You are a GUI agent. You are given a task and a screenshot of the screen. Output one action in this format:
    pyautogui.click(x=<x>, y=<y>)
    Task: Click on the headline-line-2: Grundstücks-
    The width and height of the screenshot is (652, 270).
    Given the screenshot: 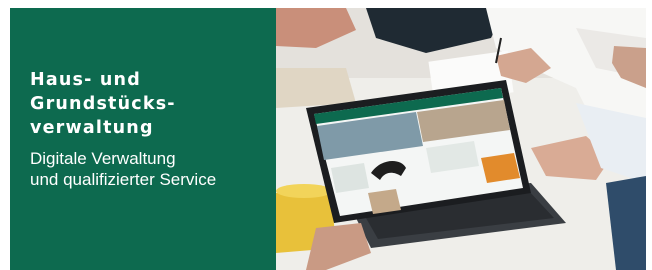 What is the action you would take?
    pyautogui.click(x=103, y=104)
    